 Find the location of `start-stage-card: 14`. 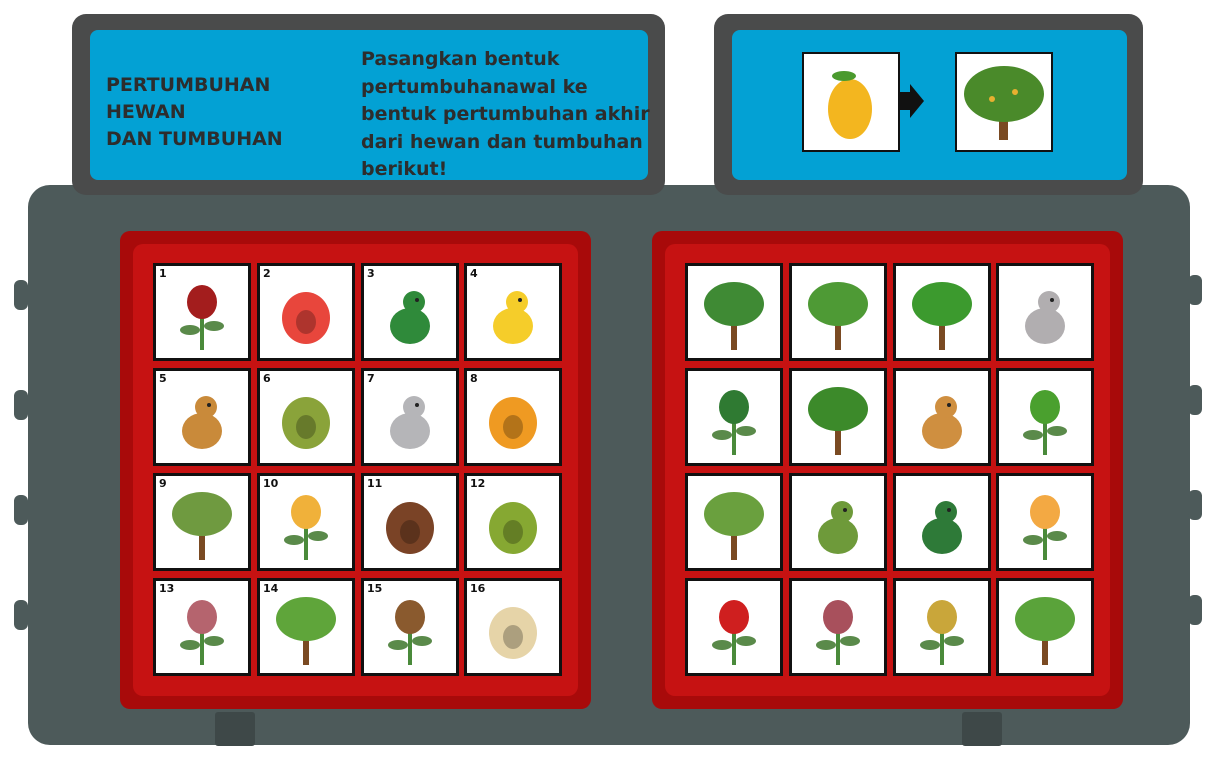

start-stage-card: 14 is located at coordinates (306, 627).